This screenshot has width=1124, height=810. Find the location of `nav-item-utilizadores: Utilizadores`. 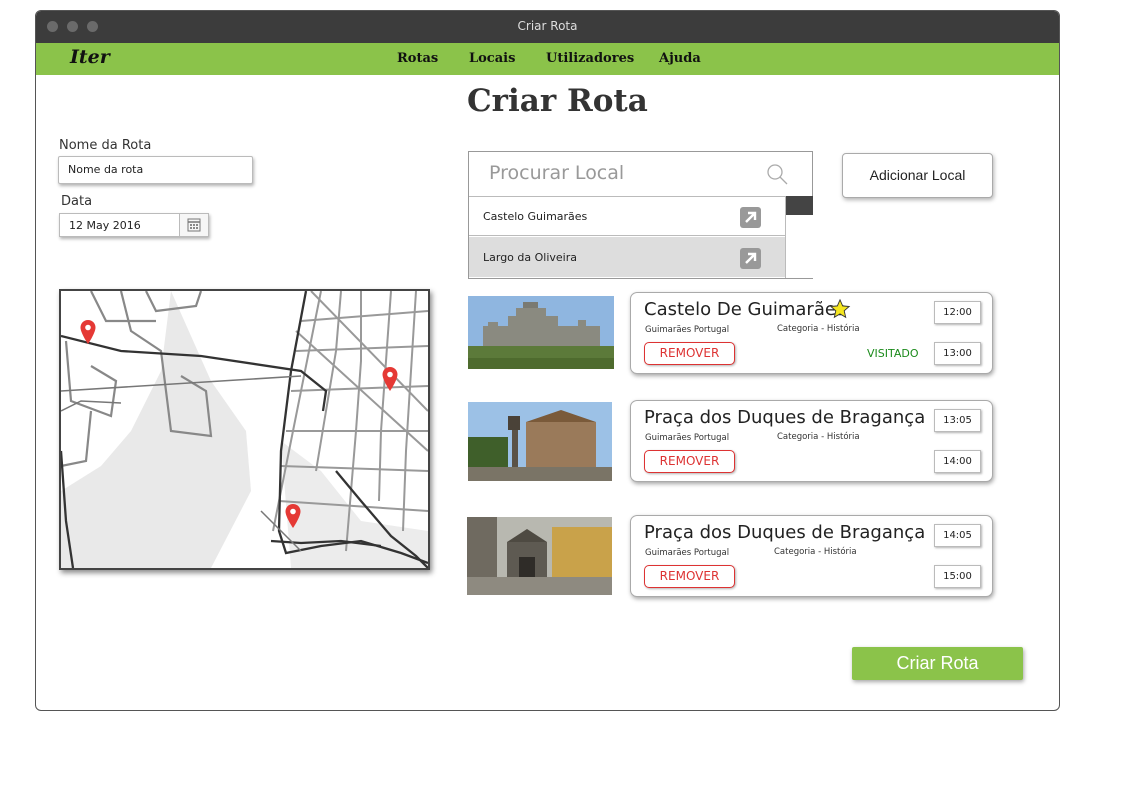

nav-item-utilizadores: Utilizadores is located at coordinates (590, 58).